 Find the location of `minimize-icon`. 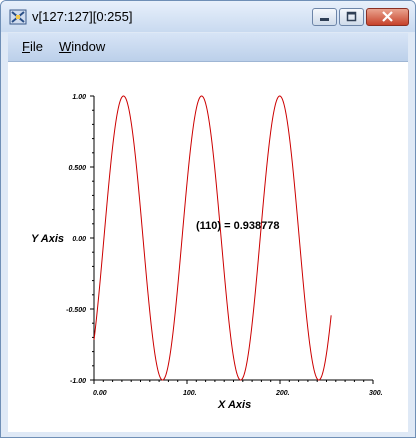

minimize-icon is located at coordinates (324, 19).